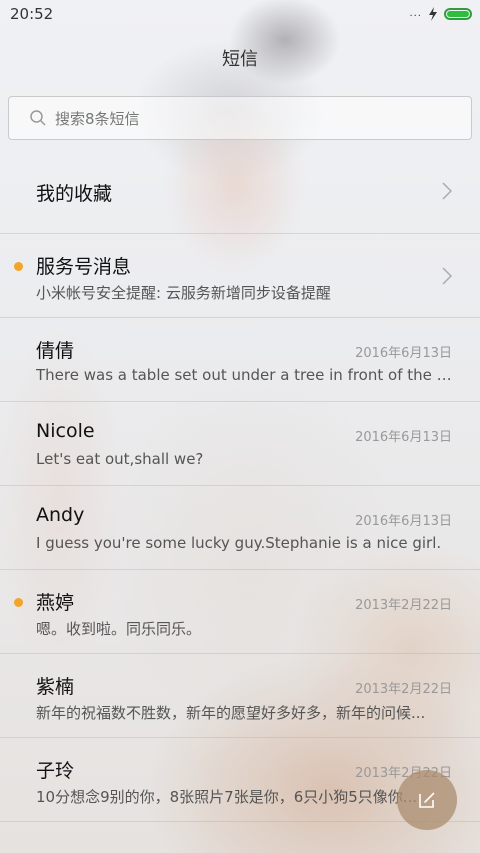 This screenshot has height=853, width=480. What do you see at coordinates (74, 194) in the screenshot?
I see `contact-name: 我的收藏` at bounding box center [74, 194].